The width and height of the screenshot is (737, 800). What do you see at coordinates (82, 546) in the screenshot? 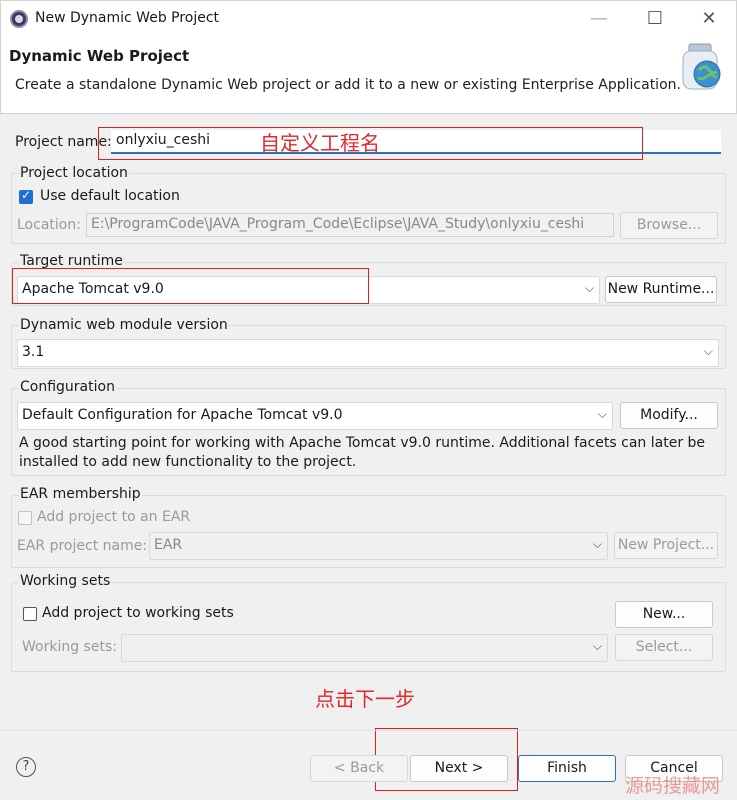
I see `ear-project-name-label: EAR project name:` at bounding box center [82, 546].